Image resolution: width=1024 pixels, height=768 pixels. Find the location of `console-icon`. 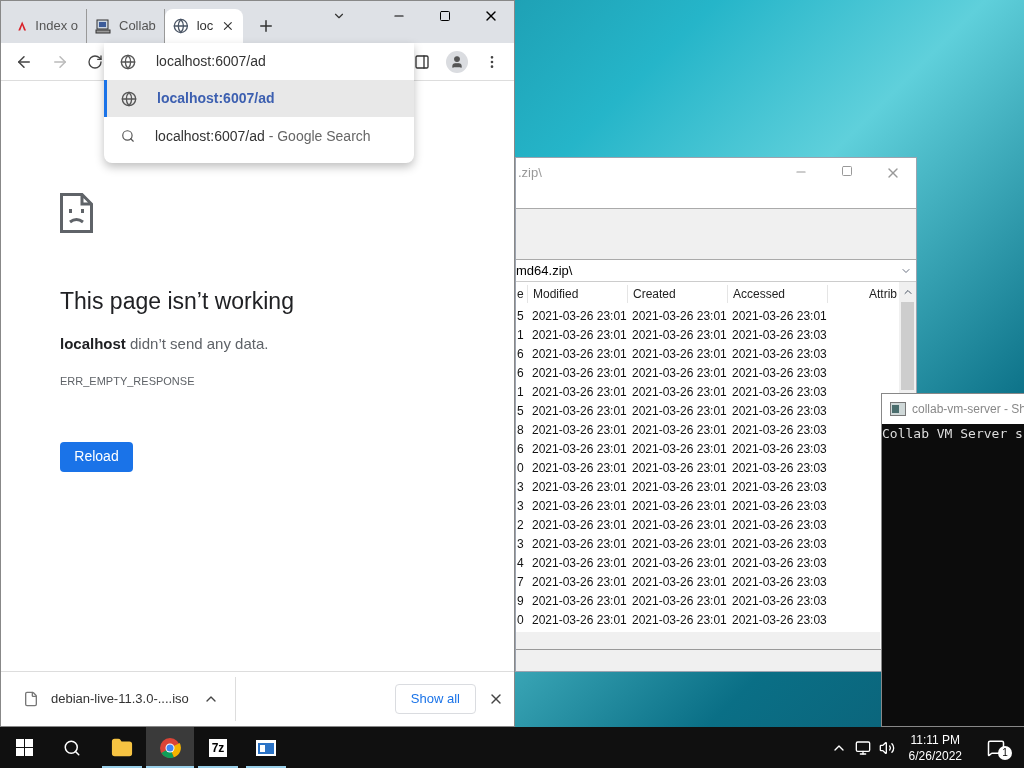

console-icon is located at coordinates (898, 409).